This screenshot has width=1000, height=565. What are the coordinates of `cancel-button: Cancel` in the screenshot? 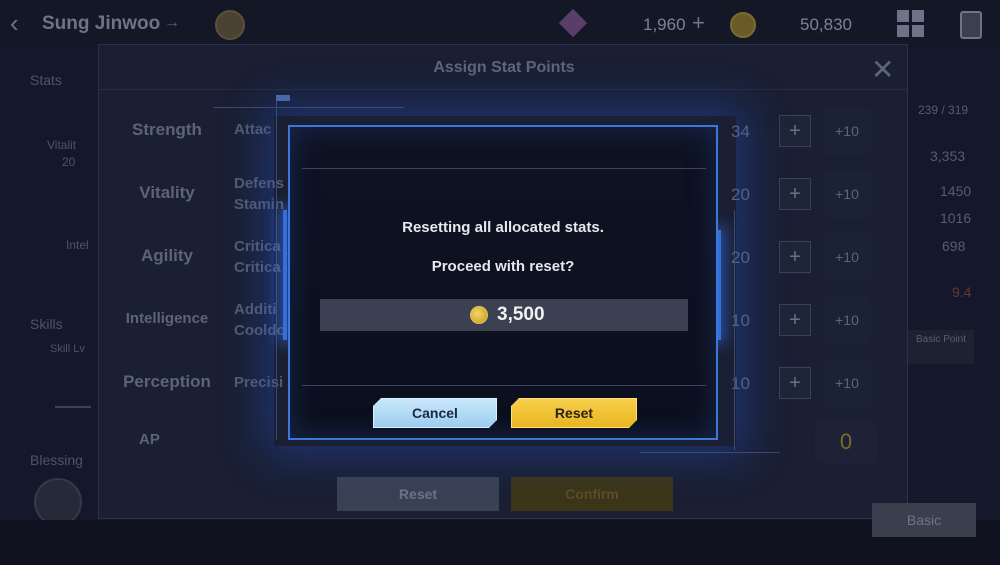 It's located at (435, 413).